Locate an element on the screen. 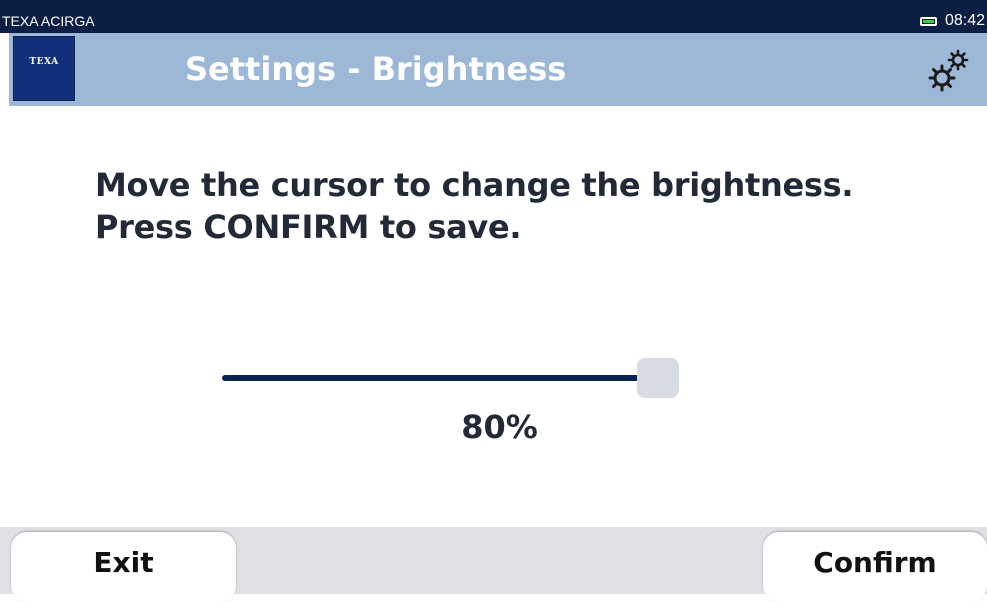 This screenshot has height=602, width=987. brightness-value: 80% is located at coordinates (499, 427).